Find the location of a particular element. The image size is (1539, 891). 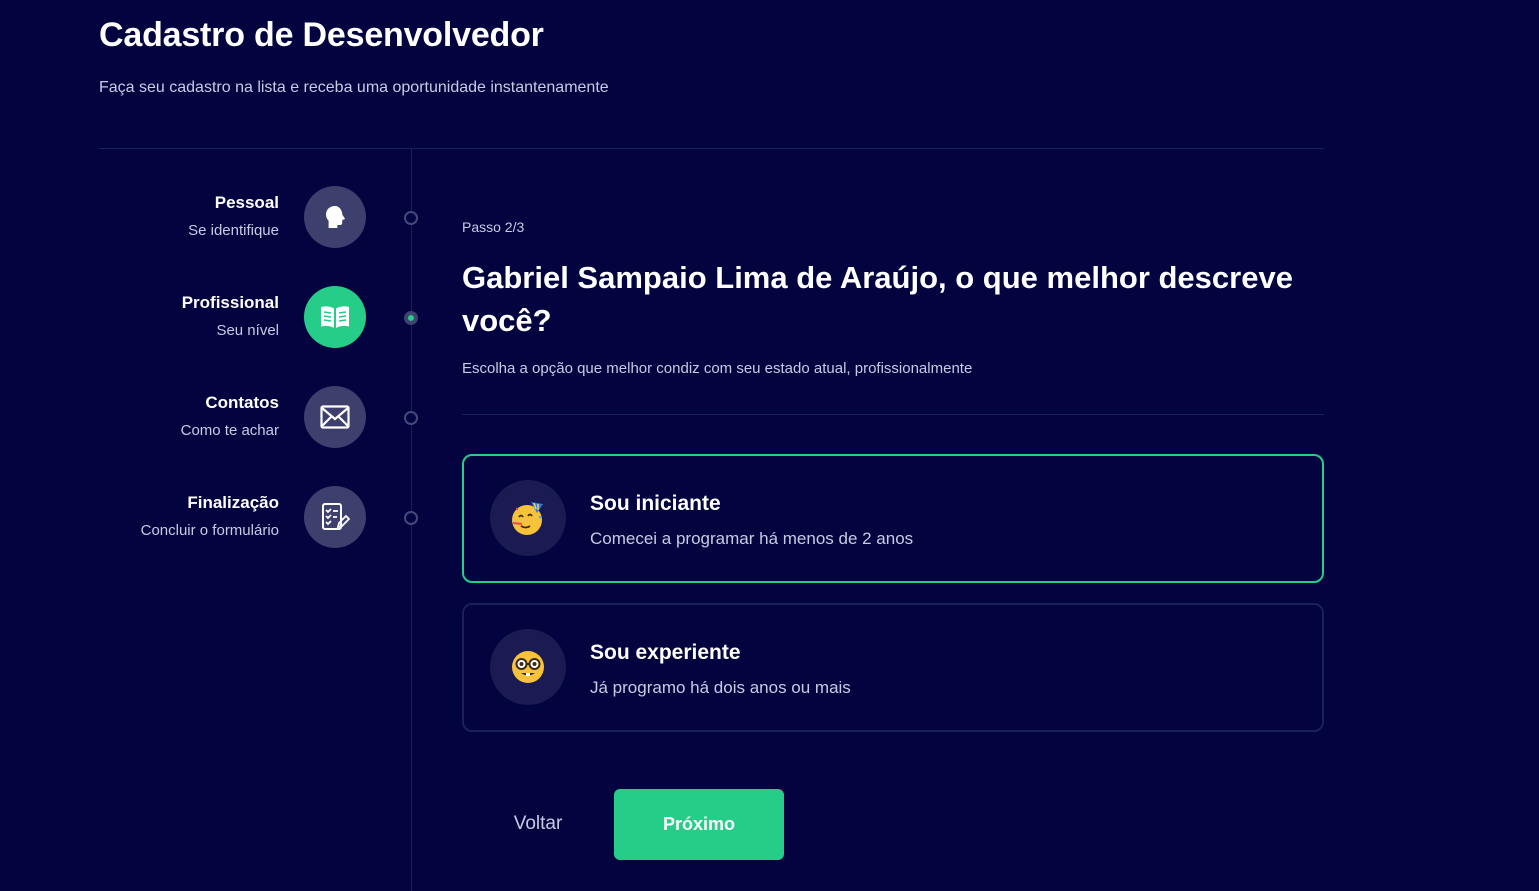

step-profissional: Profissional Seu nível is located at coordinates (264, 318).